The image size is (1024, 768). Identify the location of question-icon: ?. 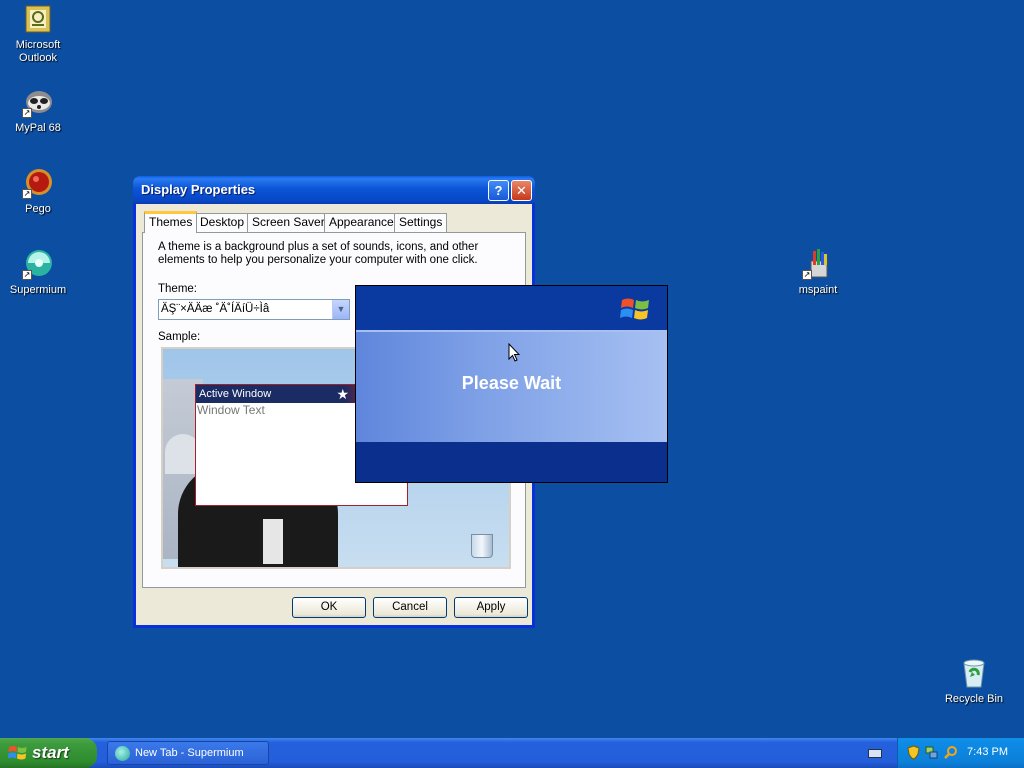
(498, 190).